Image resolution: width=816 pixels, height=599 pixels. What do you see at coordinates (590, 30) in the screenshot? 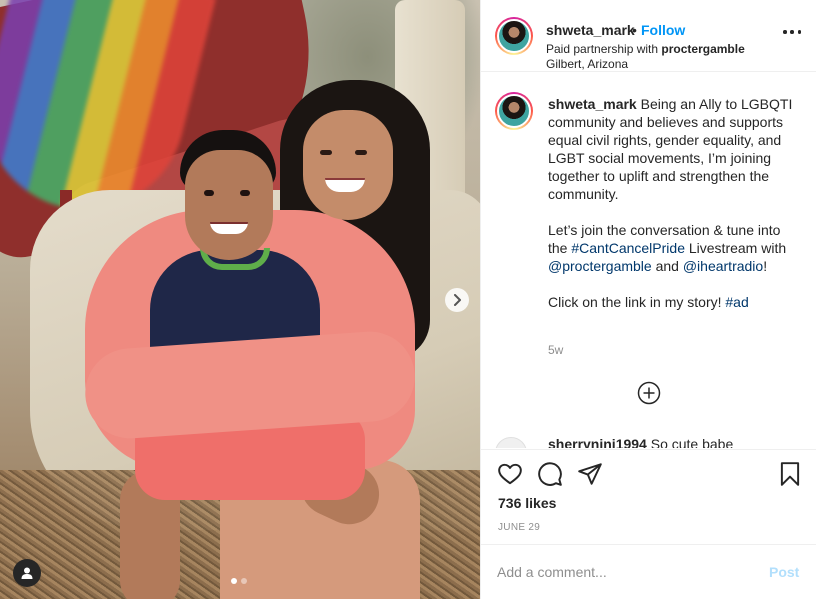
I see `post-username-link: shweta_mark` at bounding box center [590, 30].